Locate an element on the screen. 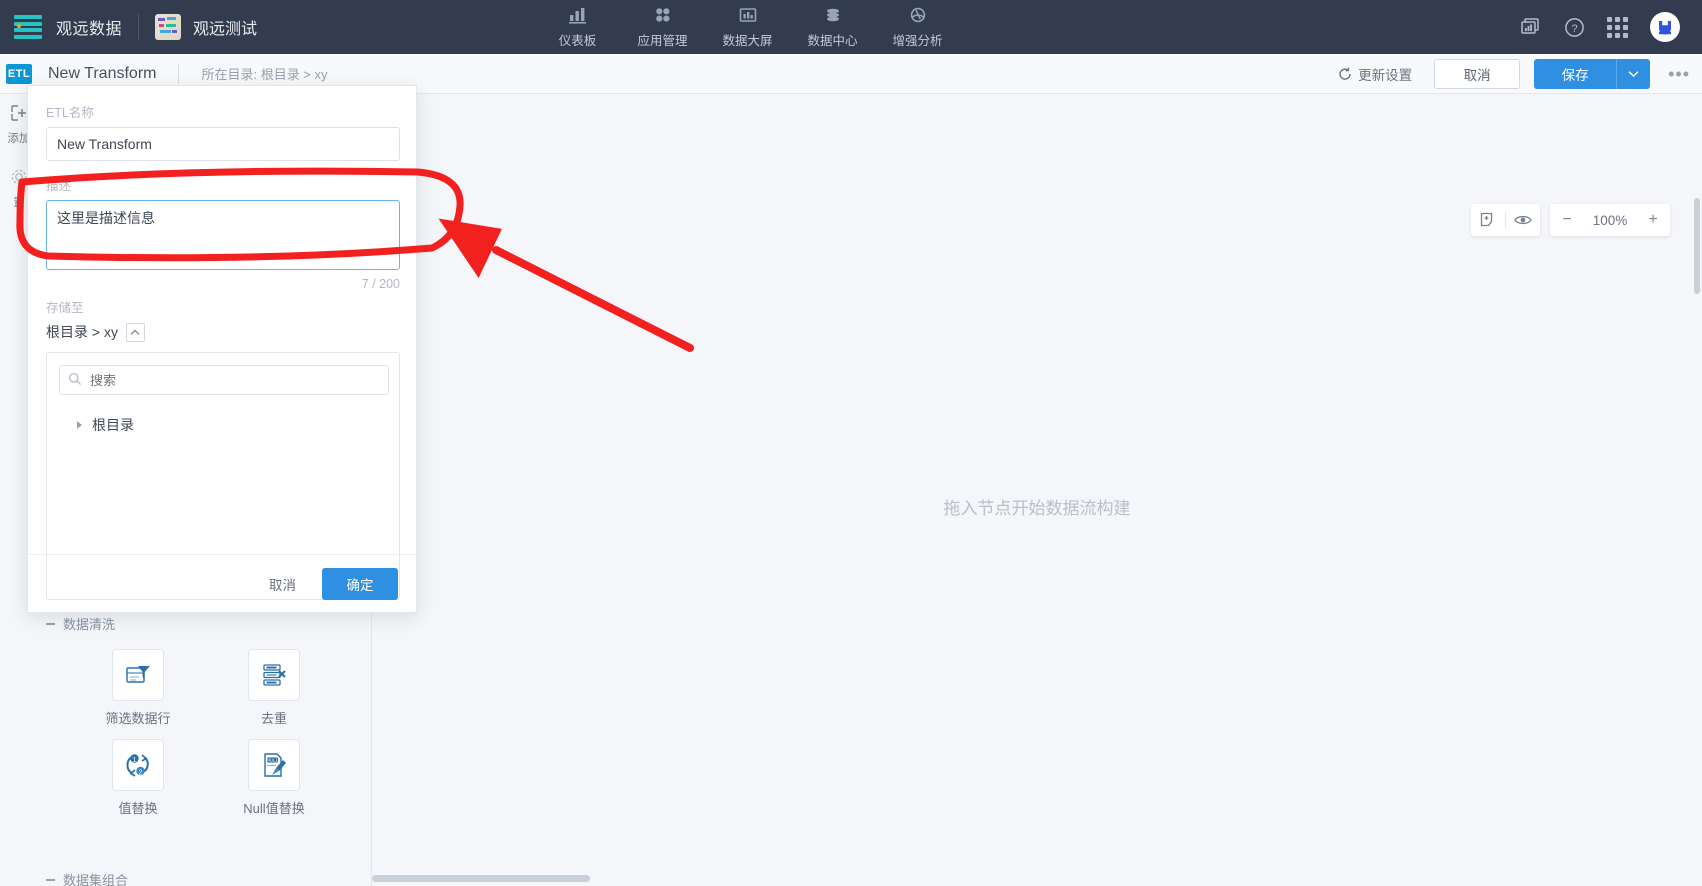  zoom-level-label: 100% is located at coordinates (1610, 220).